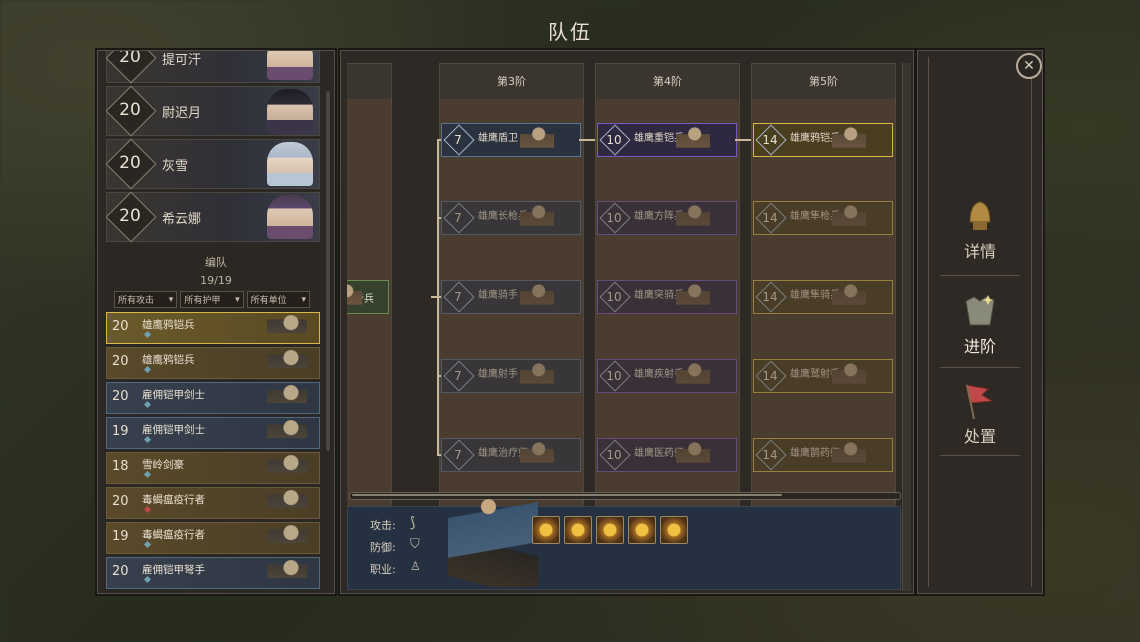 The height and width of the screenshot is (642, 1140). I want to click on unit-info-bar: 攻击: ⟆ 防御: ⛉ 职业: ♙, so click(624, 539).